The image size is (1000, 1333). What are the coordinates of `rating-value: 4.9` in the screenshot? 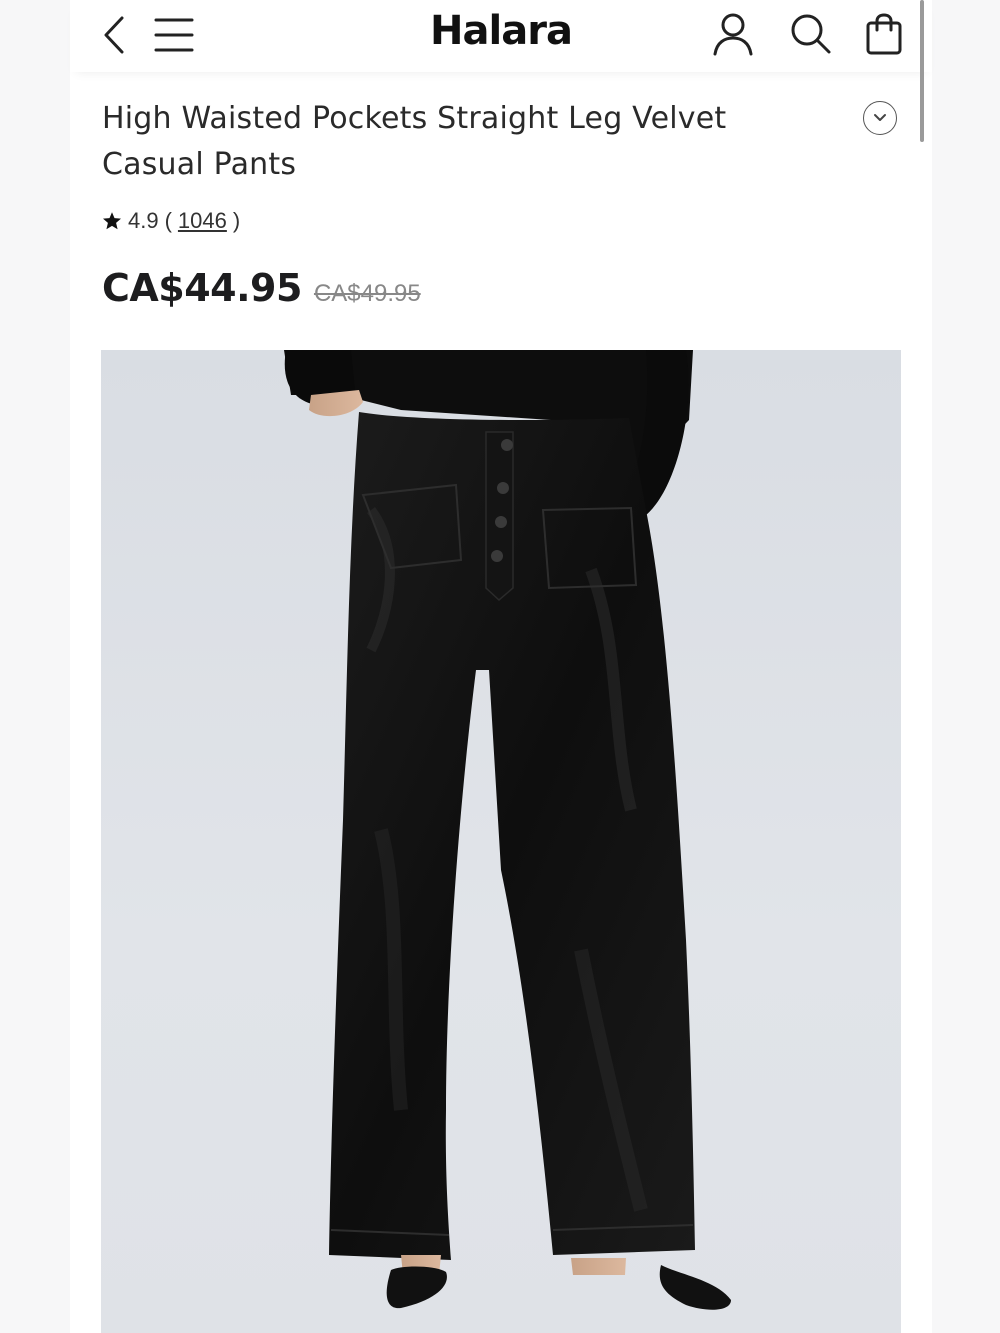 It's located at (143, 220).